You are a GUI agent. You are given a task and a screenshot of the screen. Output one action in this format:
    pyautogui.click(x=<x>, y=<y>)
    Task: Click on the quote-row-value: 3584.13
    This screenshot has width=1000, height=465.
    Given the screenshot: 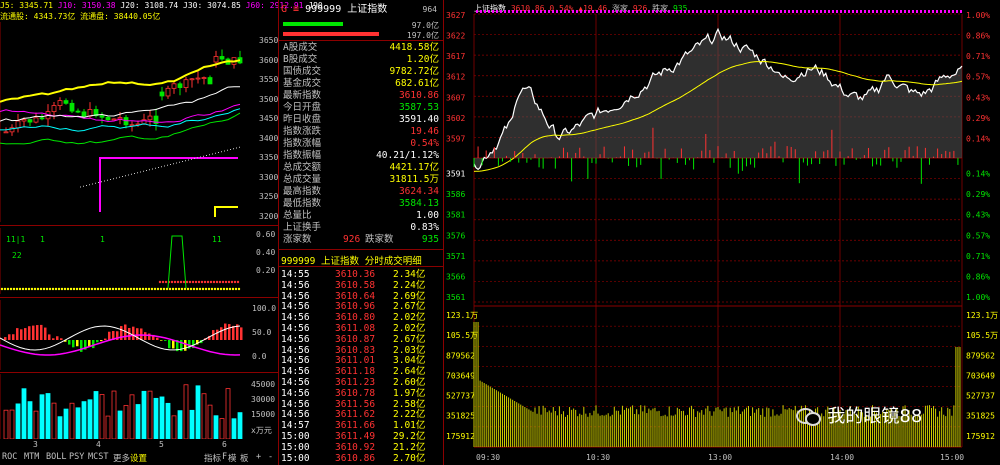 What is the action you would take?
    pyautogui.click(x=418, y=203)
    